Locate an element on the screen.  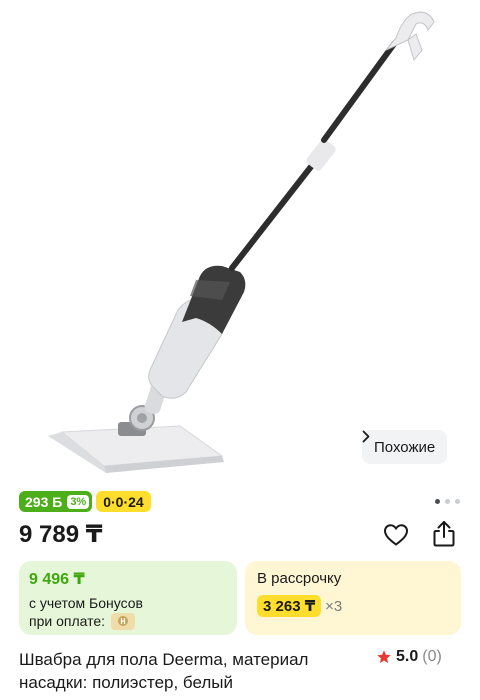
bonus-price-card: 9 496 ₸ с учетом Бонусов при оплате: is located at coordinates (128, 598).